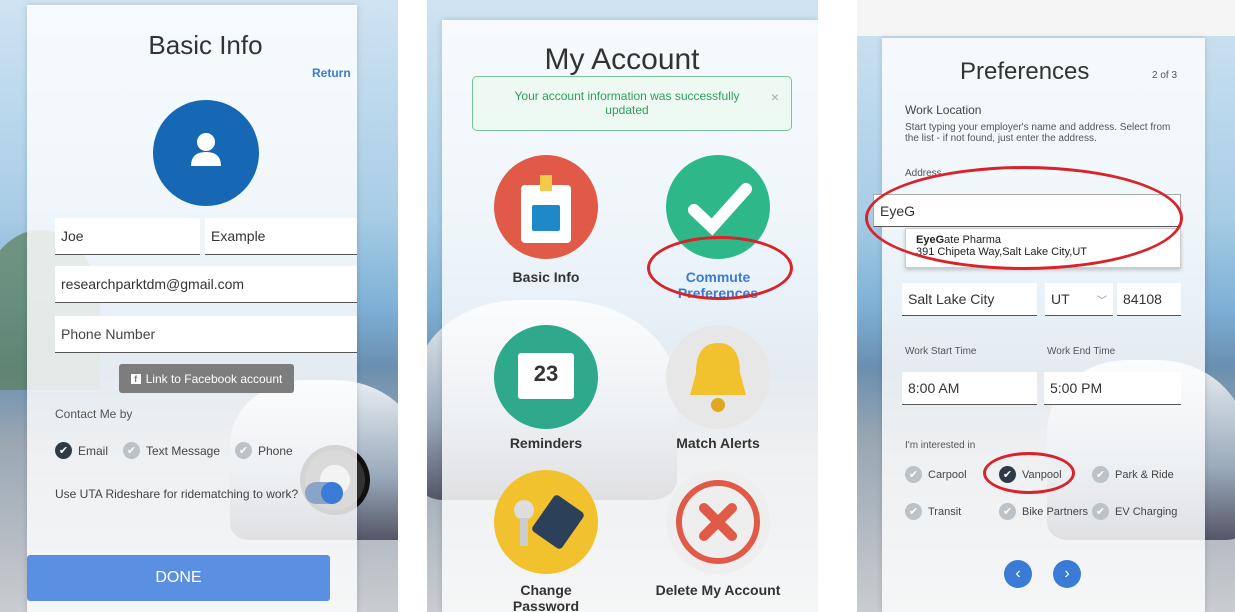 The width and height of the screenshot is (1235, 612). I want to click on contact-email-option: ✔ Email, so click(81, 450).